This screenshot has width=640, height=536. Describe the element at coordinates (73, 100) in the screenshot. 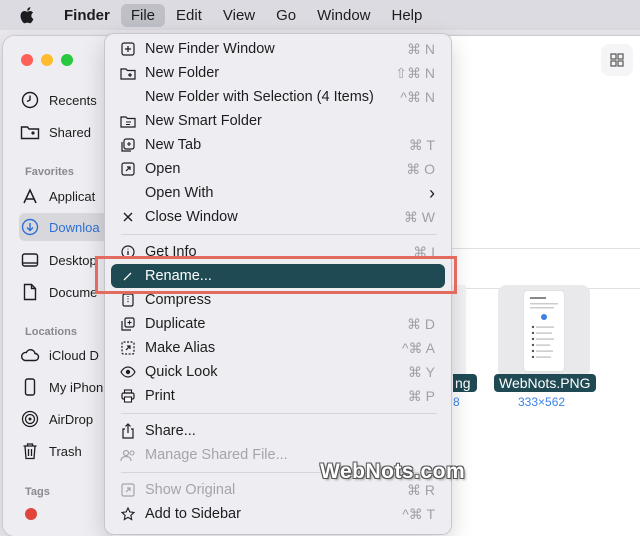

I see `sidebar-item-label: Recents` at that location.